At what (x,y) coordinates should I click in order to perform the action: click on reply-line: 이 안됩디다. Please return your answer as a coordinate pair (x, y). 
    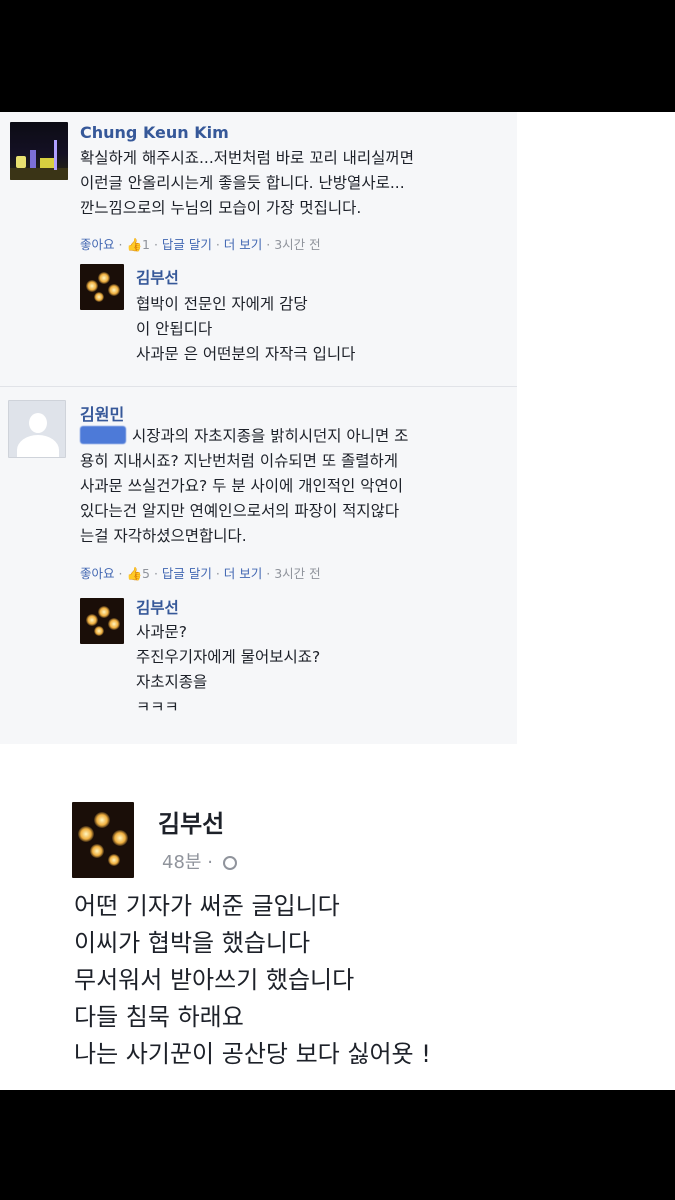
    Looking at the image, I should click on (174, 329).